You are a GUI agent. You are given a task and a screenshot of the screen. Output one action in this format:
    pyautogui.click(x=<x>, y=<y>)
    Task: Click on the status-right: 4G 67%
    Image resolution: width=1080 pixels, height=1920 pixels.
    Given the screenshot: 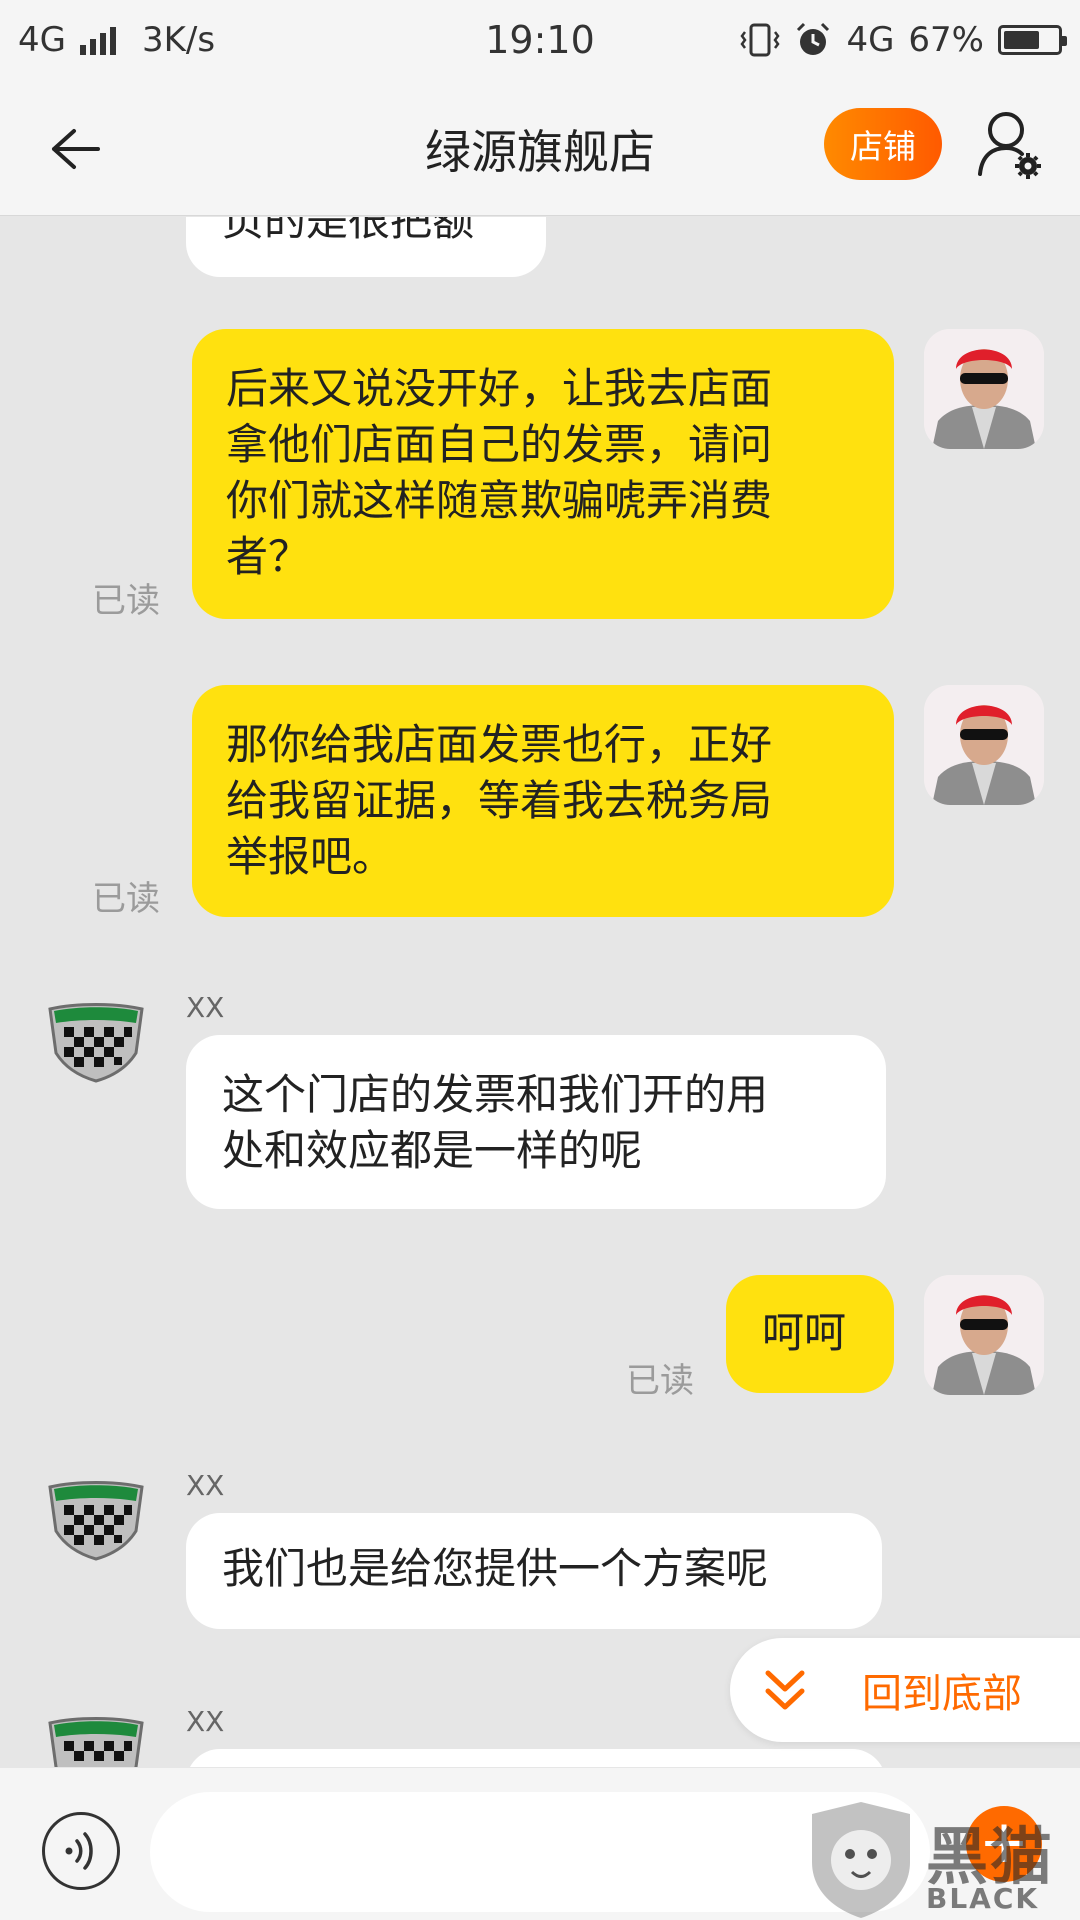 What is the action you would take?
    pyautogui.click(x=903, y=40)
    